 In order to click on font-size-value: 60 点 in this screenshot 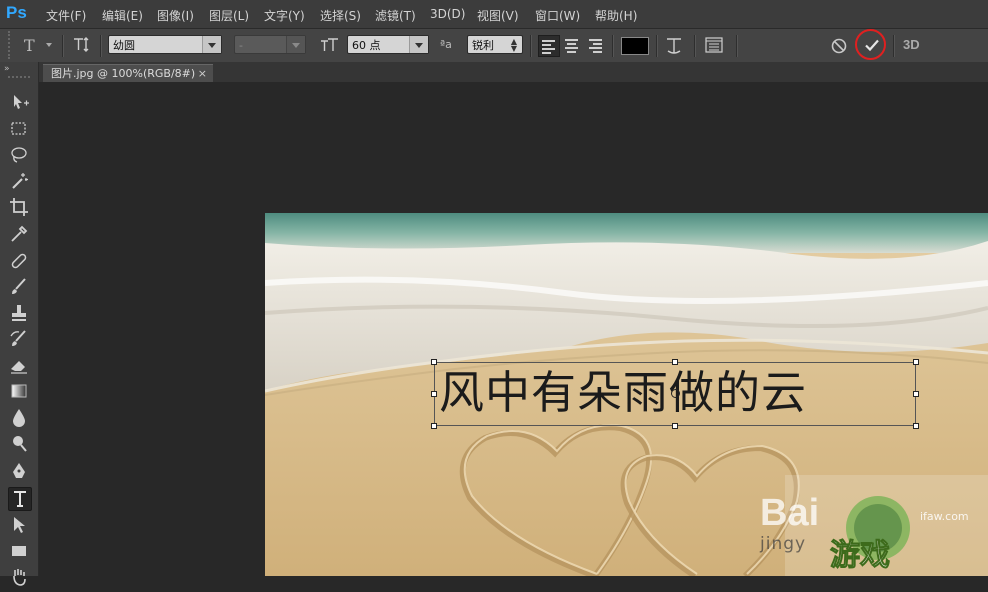, I will do `click(366, 45)`.